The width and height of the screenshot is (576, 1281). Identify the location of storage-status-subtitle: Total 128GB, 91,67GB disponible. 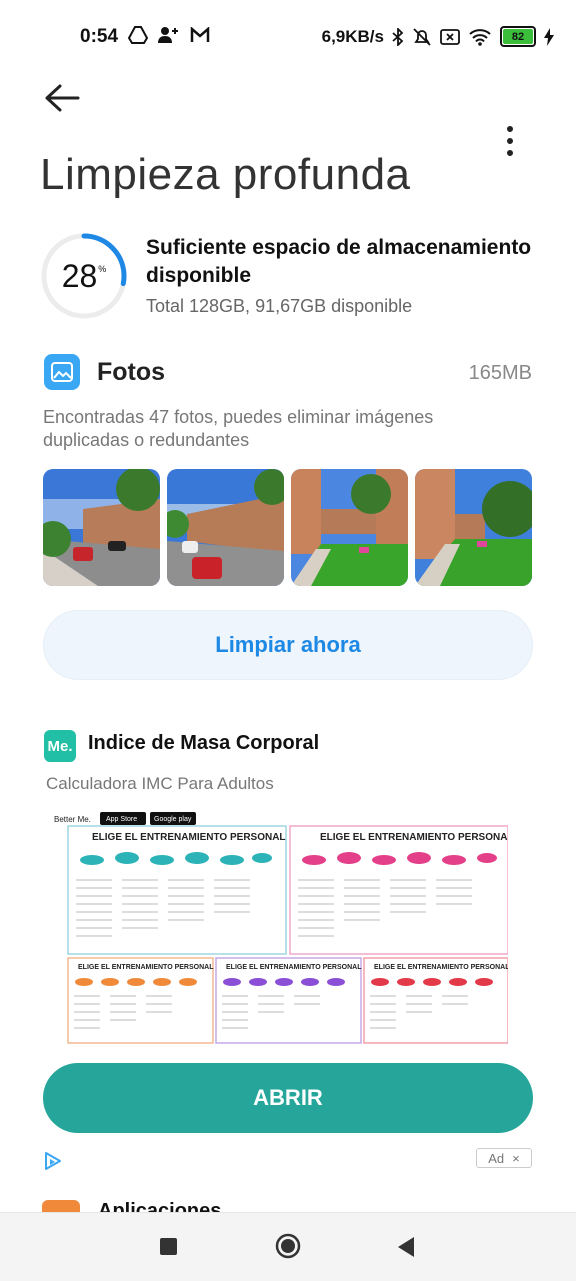
(279, 306).